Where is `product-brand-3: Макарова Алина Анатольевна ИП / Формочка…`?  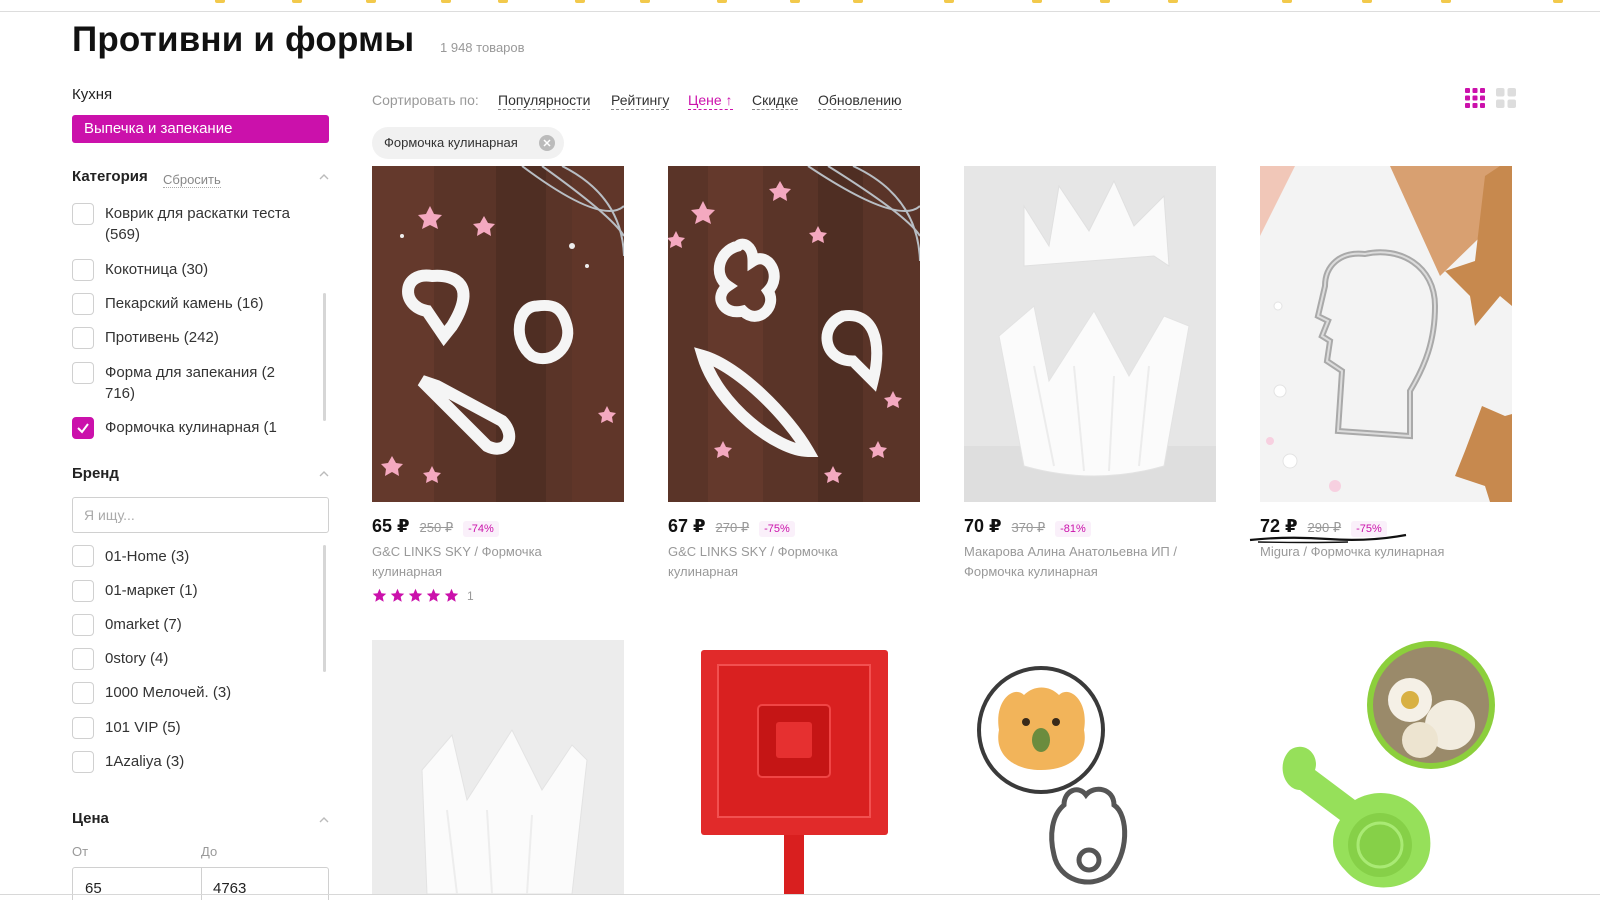
product-brand-3: Макарова Алина Анатольевна ИП / Формочка… is located at coordinates (1090, 562).